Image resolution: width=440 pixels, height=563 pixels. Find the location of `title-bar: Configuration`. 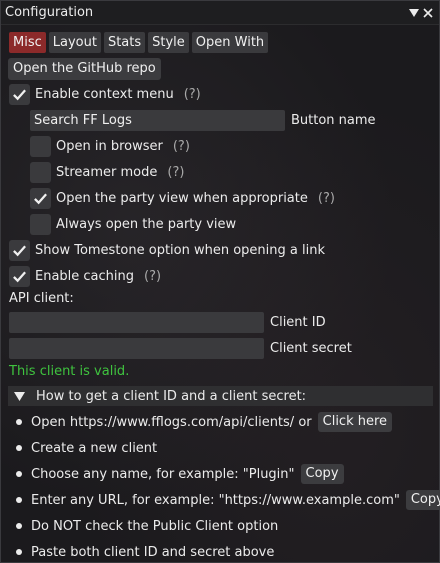

title-bar: Configuration is located at coordinates (220, 13).